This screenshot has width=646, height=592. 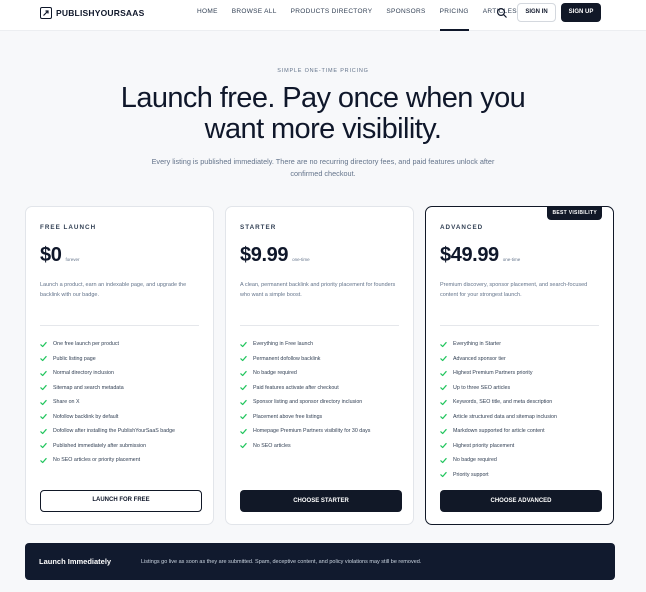 What do you see at coordinates (86, 416) in the screenshot?
I see `feature-text: Nofollow backlink by default` at bounding box center [86, 416].